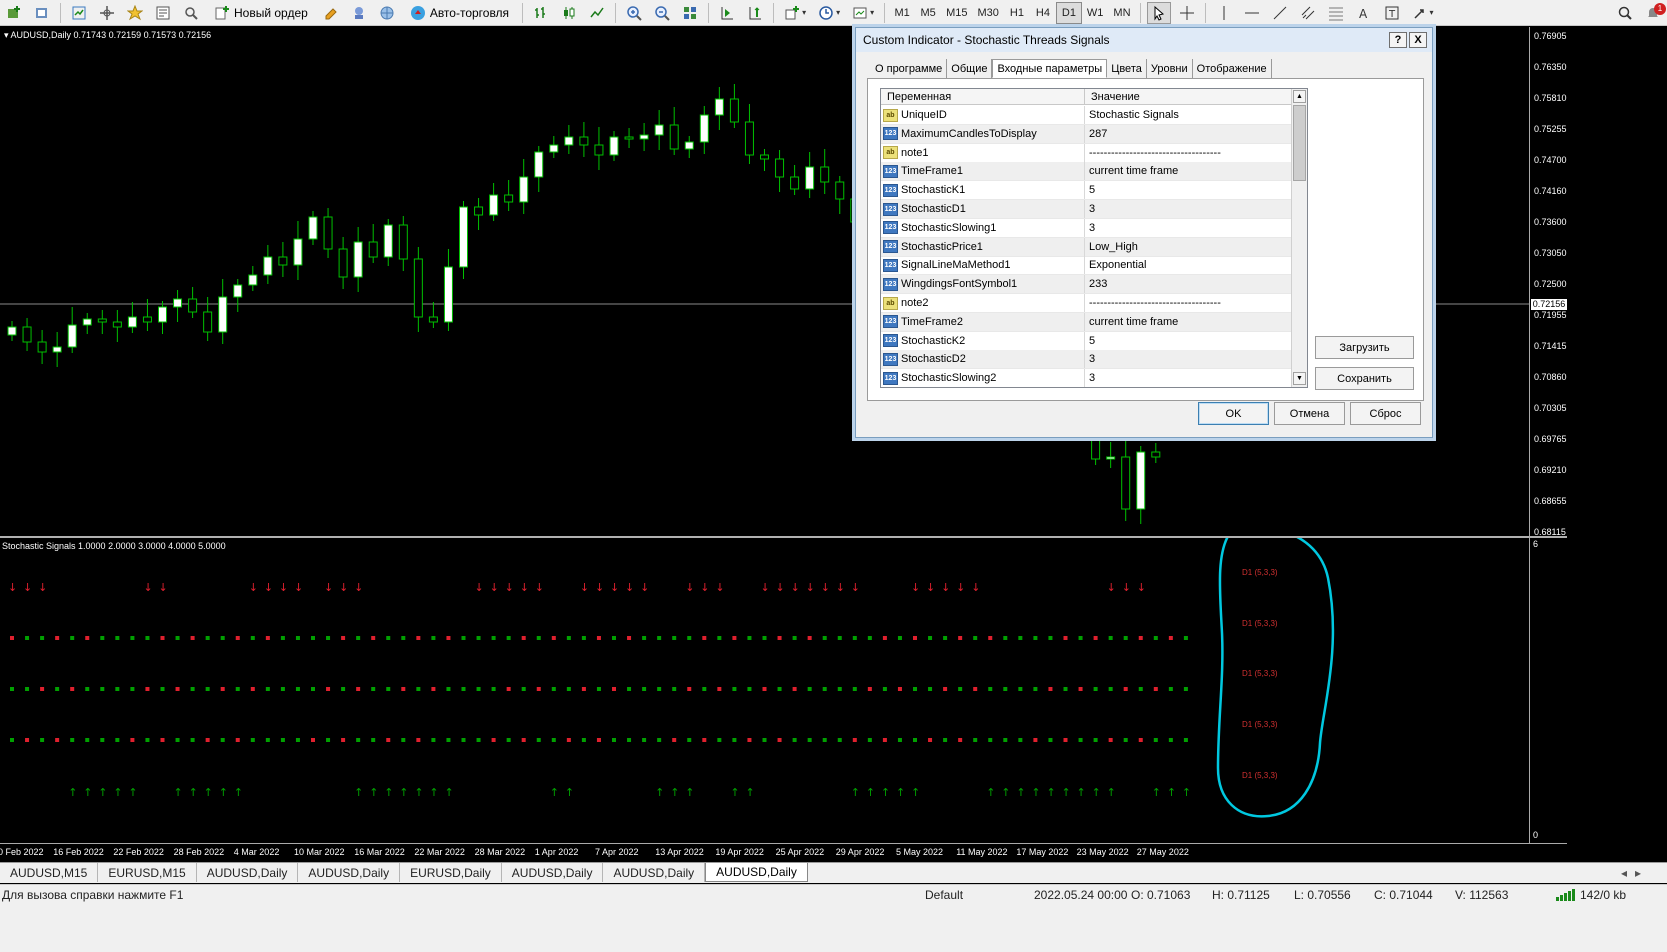 This screenshot has height=952, width=1667. I want to click on strategy-tester-icon, so click(191, 13).